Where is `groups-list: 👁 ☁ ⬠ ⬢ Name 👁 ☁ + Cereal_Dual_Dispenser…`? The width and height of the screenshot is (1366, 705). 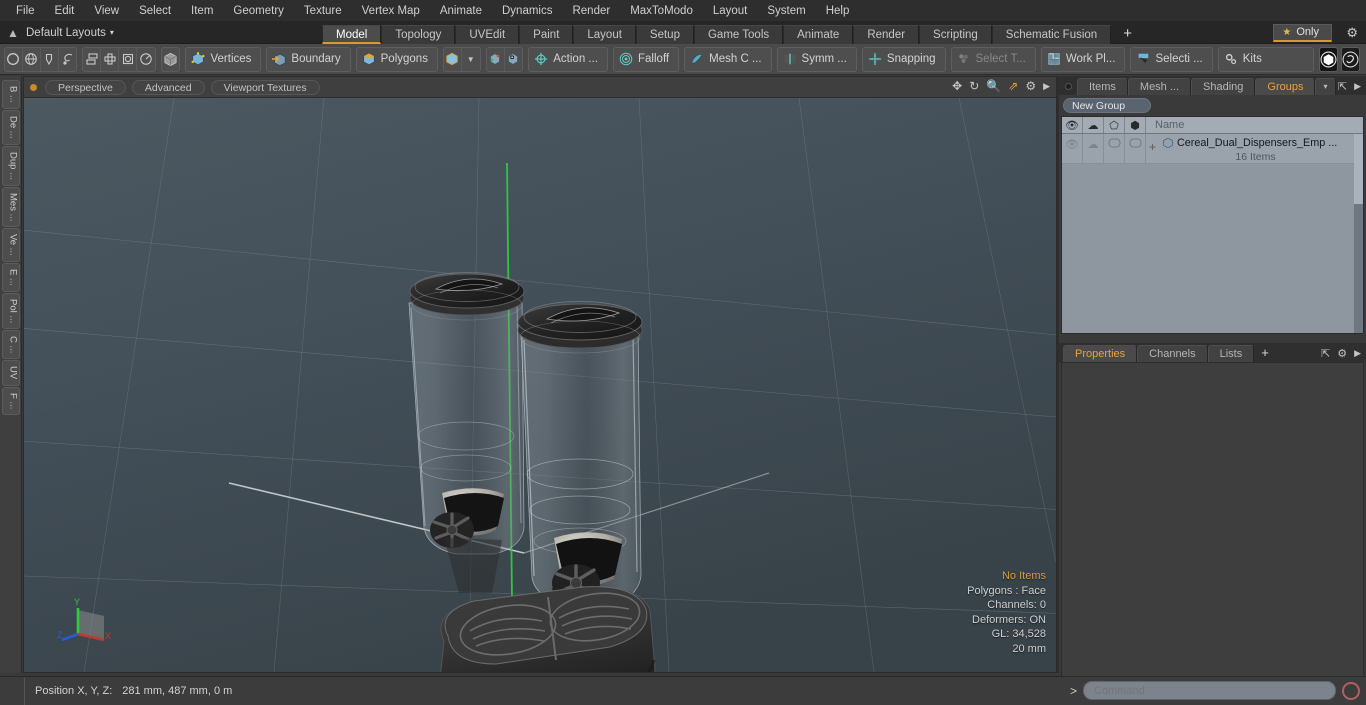
groups-list: 👁 ☁ ⬠ ⬢ Name 👁 ☁ + Cereal_Dual_Dispenser… is located at coordinates (1212, 225).